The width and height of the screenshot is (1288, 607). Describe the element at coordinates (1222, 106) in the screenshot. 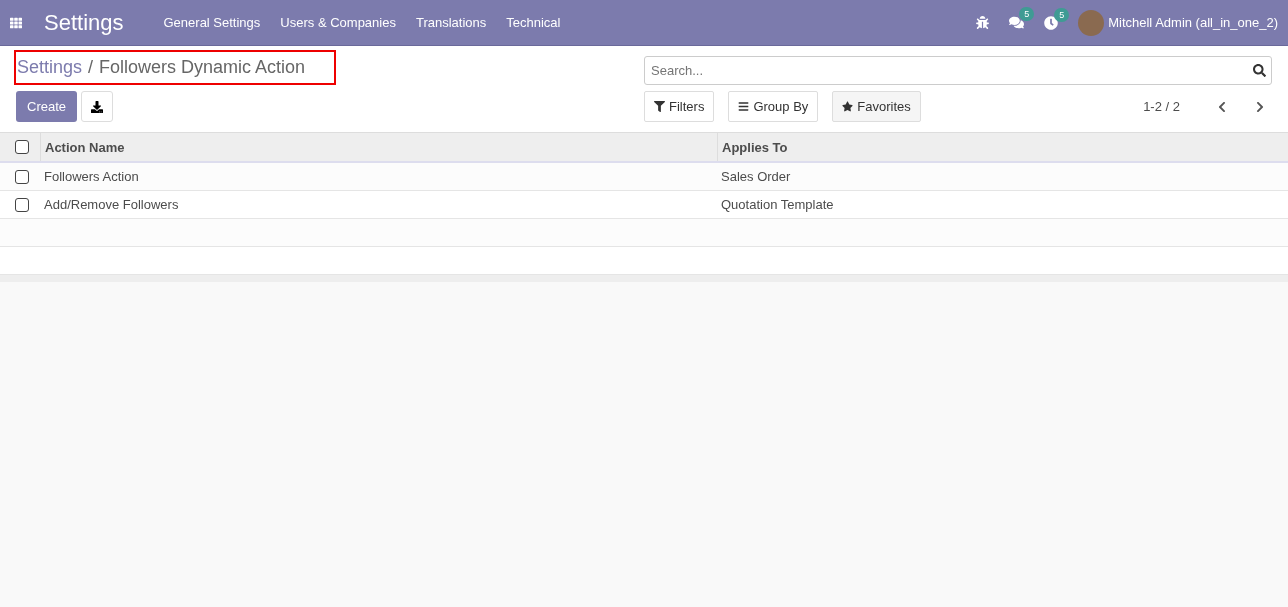

I see `chevron-left-icon` at that location.